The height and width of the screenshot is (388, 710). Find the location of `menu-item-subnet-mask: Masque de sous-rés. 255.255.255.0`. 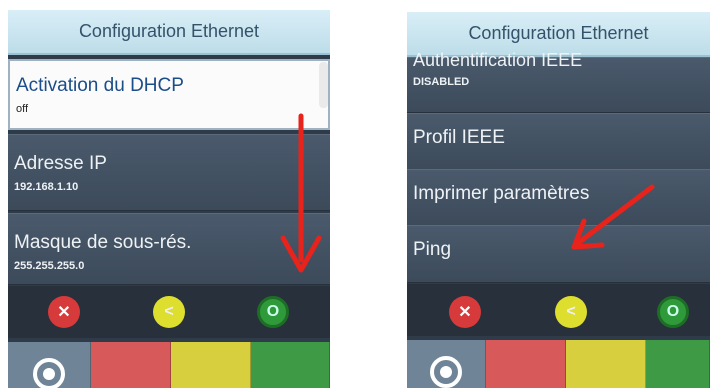

menu-item-subnet-mask: Masque de sous-rés. 255.255.255.0 is located at coordinates (169, 249).